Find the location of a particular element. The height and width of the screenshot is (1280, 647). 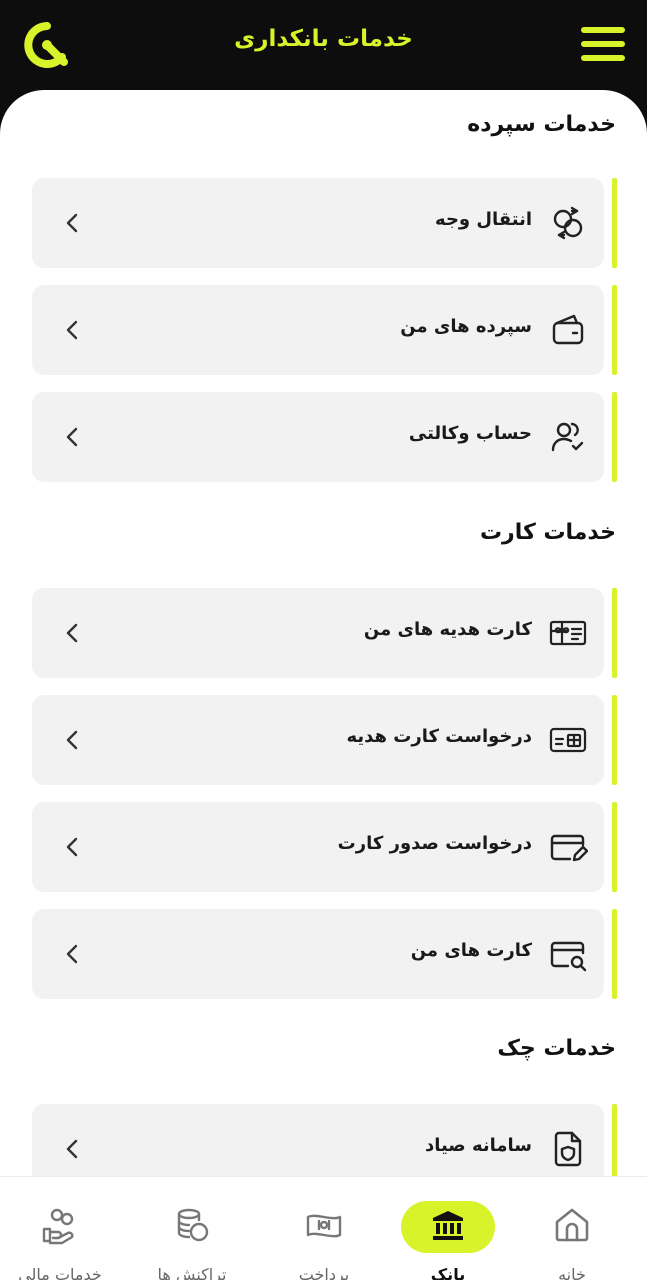

nav-label: تراکنش ها is located at coordinates (192, 1272).